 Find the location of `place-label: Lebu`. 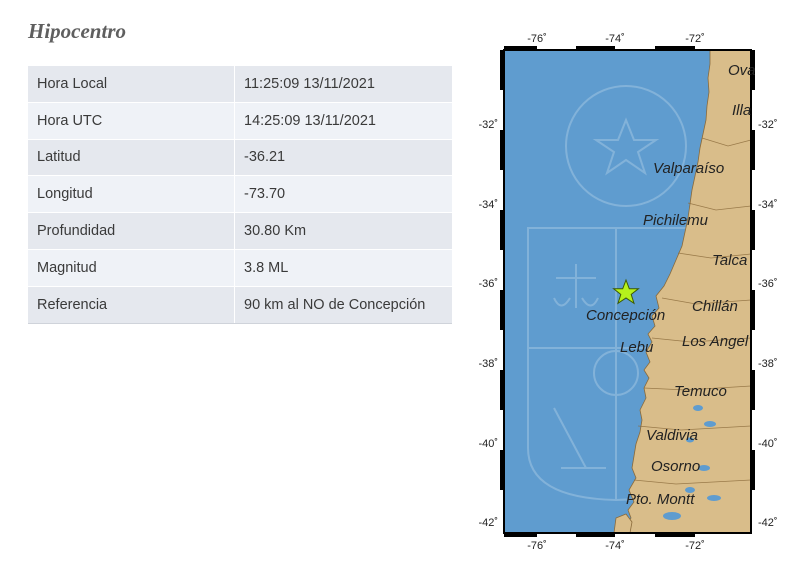

place-label: Lebu is located at coordinates (637, 347).